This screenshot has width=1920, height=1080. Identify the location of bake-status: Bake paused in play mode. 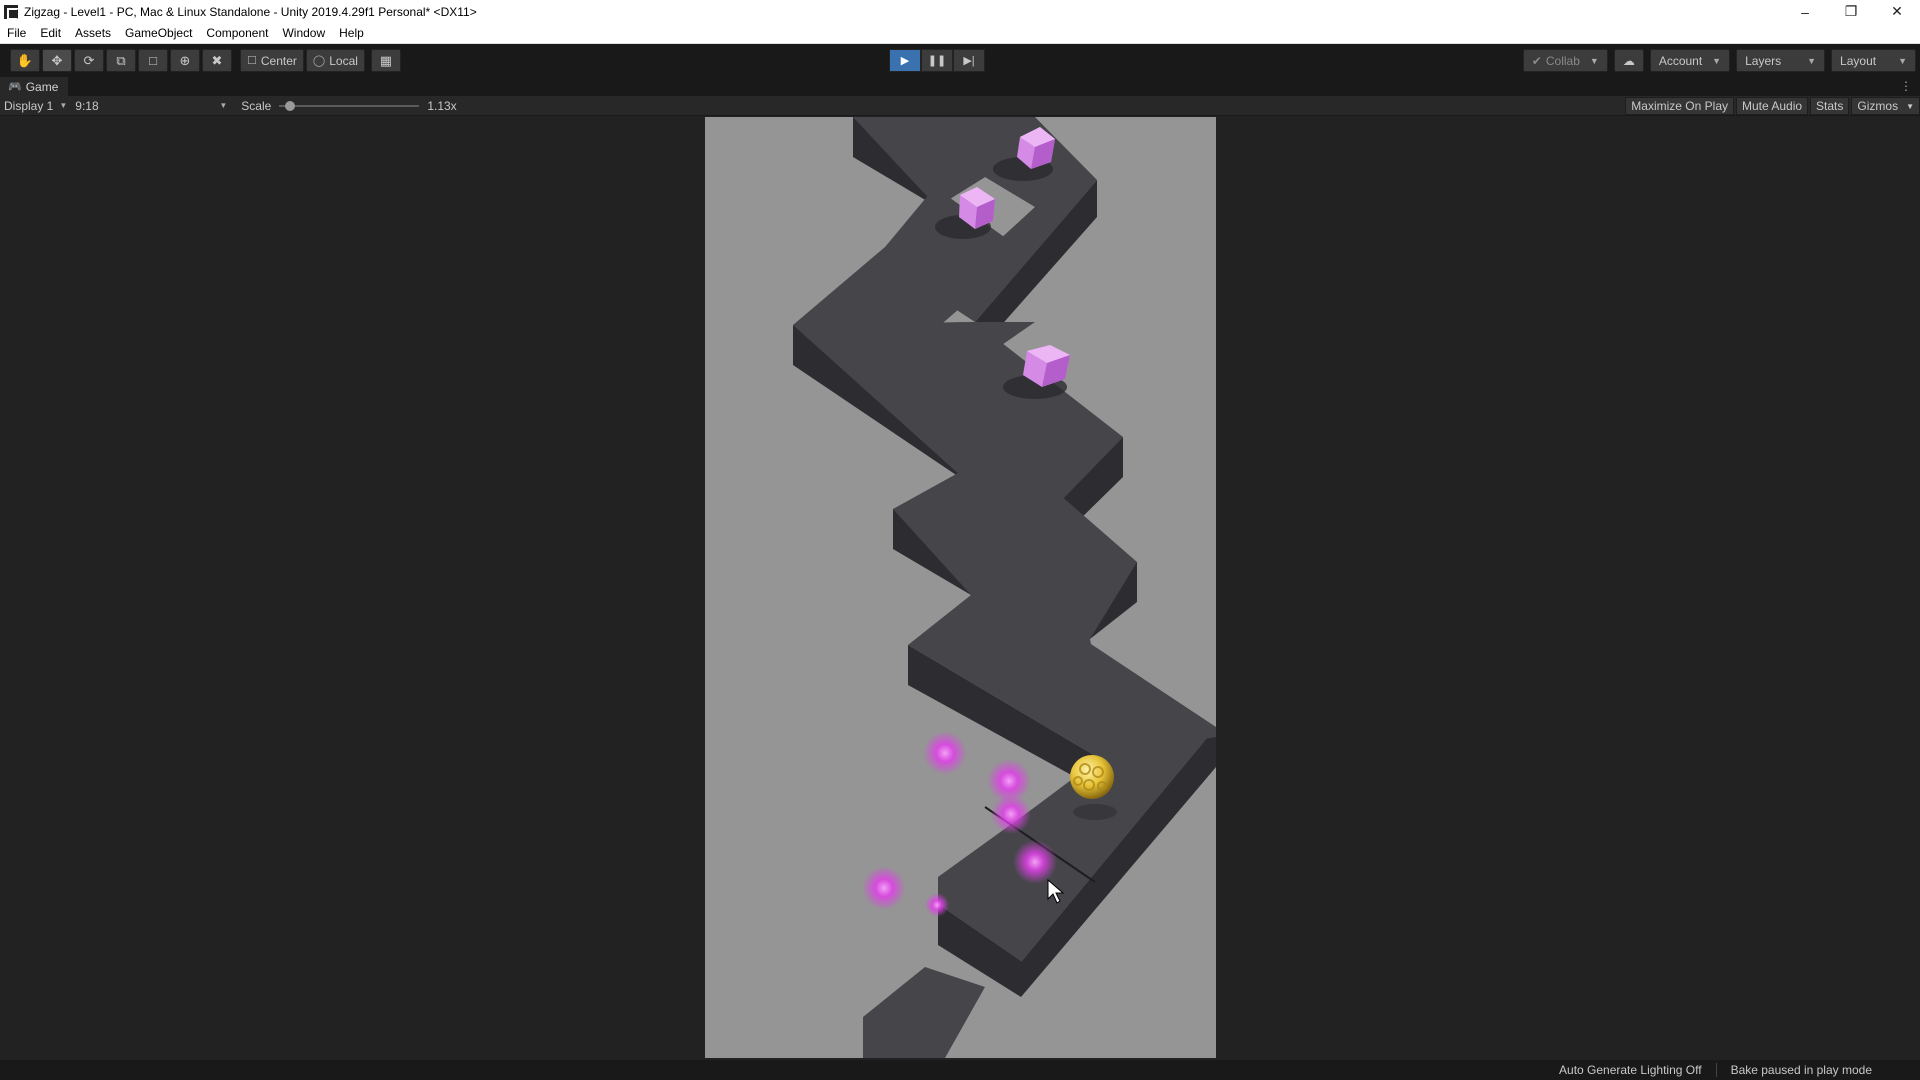
(1801, 1070).